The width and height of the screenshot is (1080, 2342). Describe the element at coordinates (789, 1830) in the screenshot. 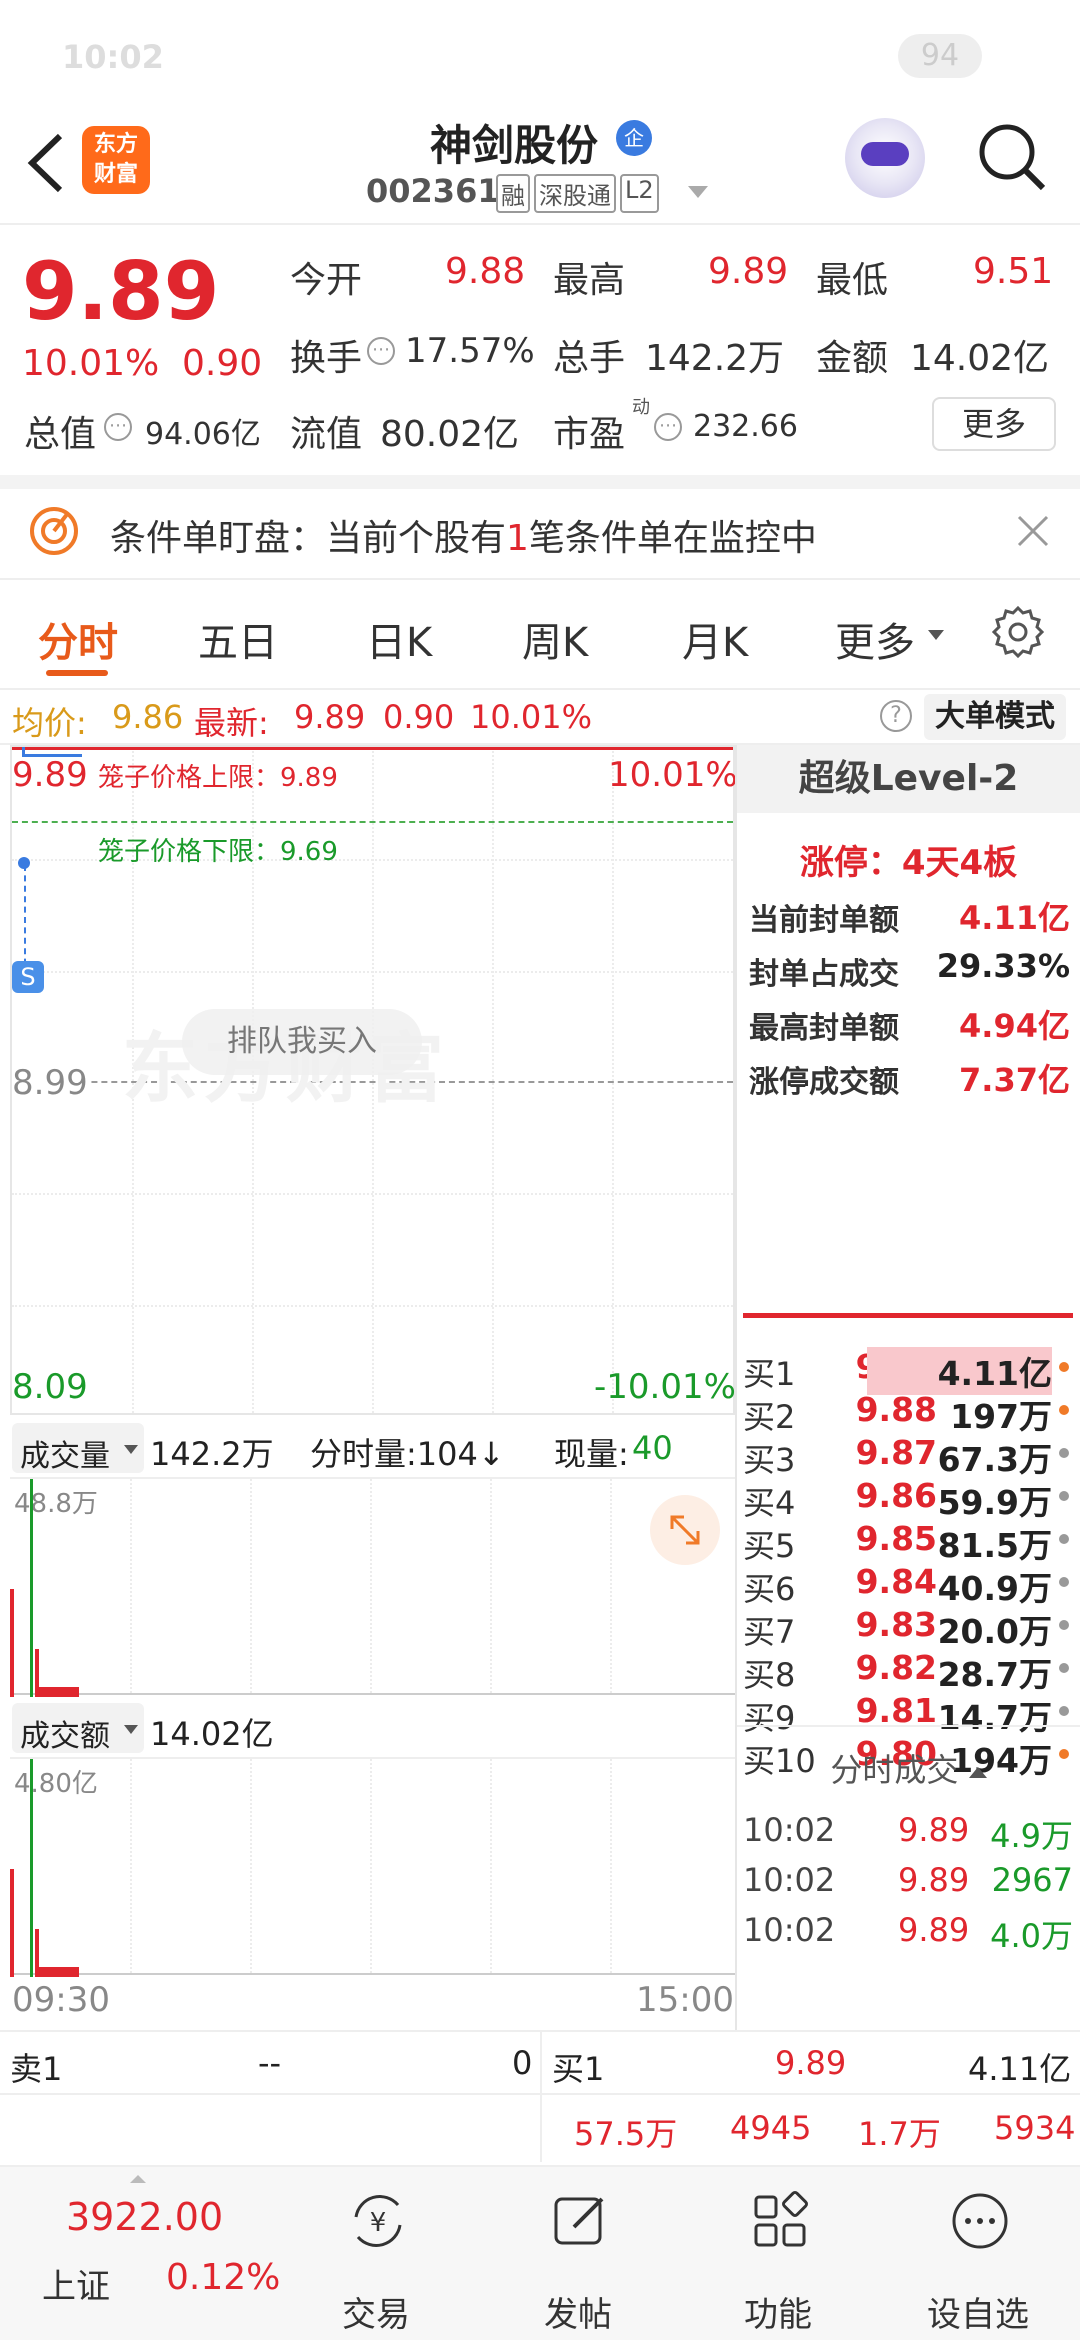

I see `tick-time: 10:02` at that location.